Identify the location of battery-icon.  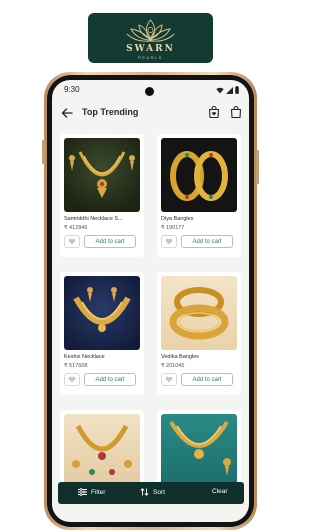
(237, 90).